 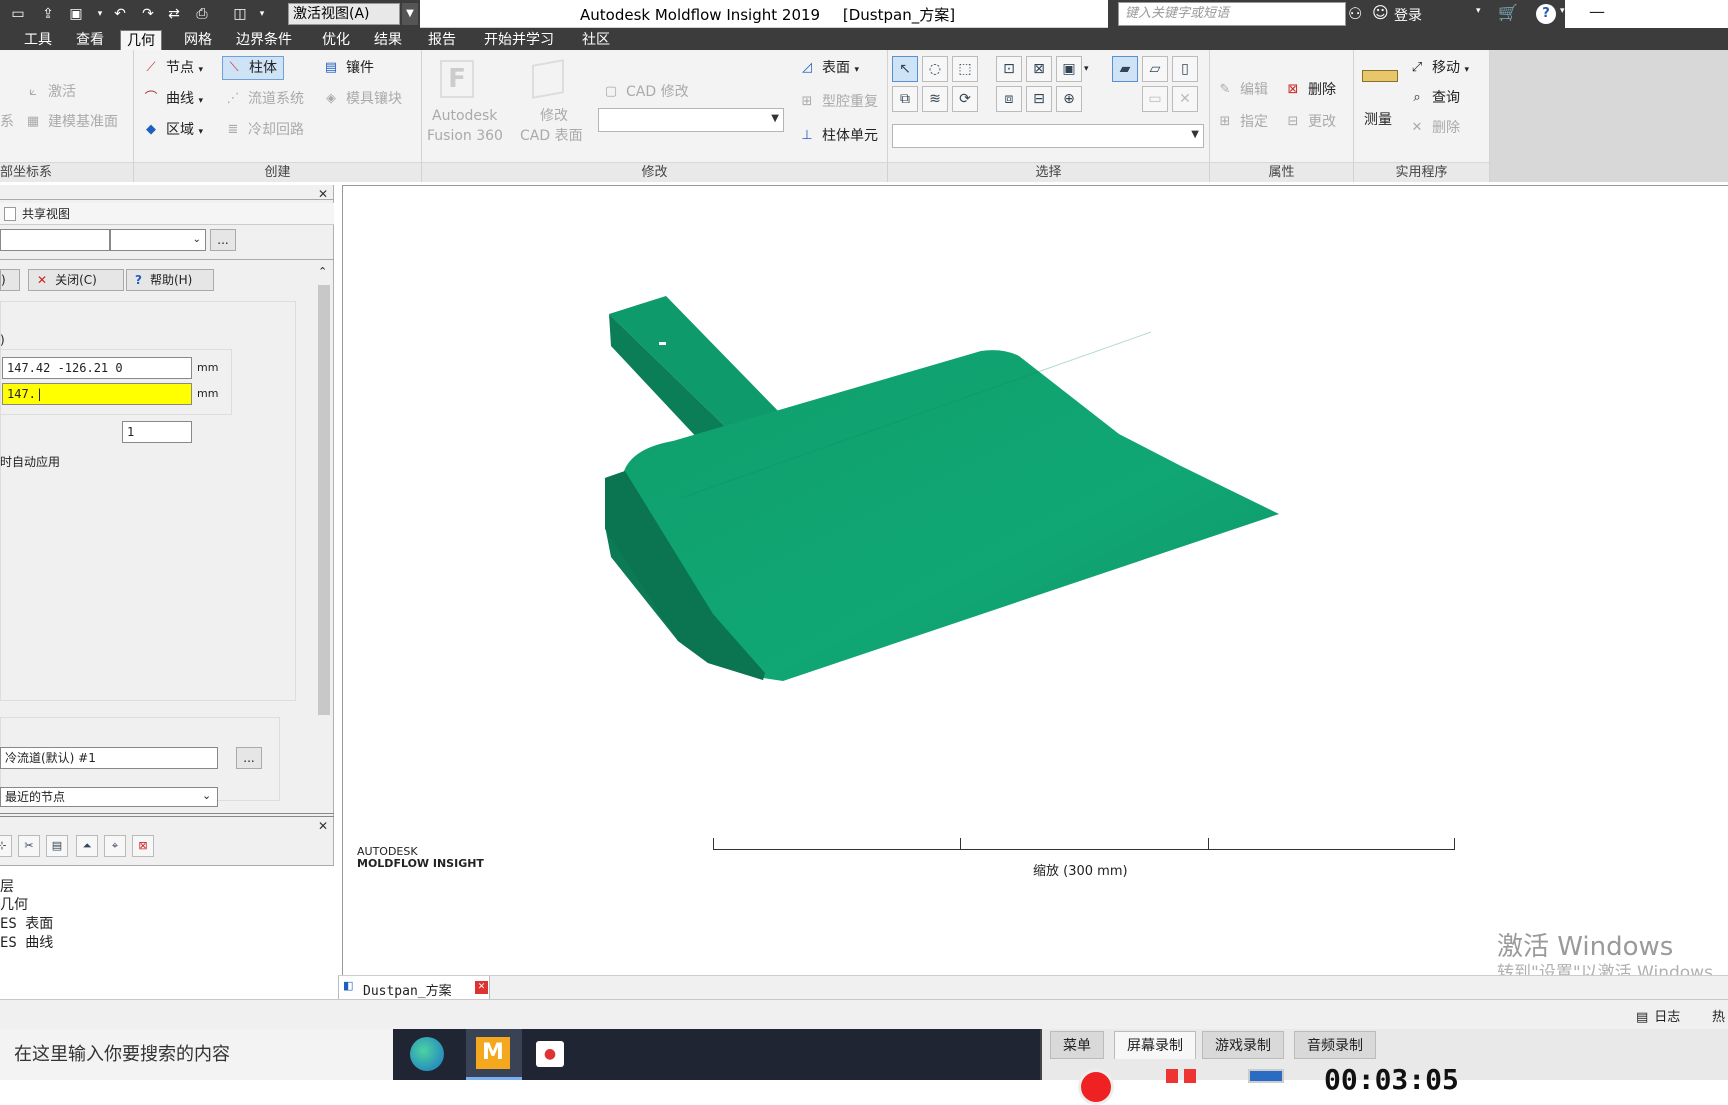 I want to click on view-back-icon: ▯, so click(x=1185, y=69).